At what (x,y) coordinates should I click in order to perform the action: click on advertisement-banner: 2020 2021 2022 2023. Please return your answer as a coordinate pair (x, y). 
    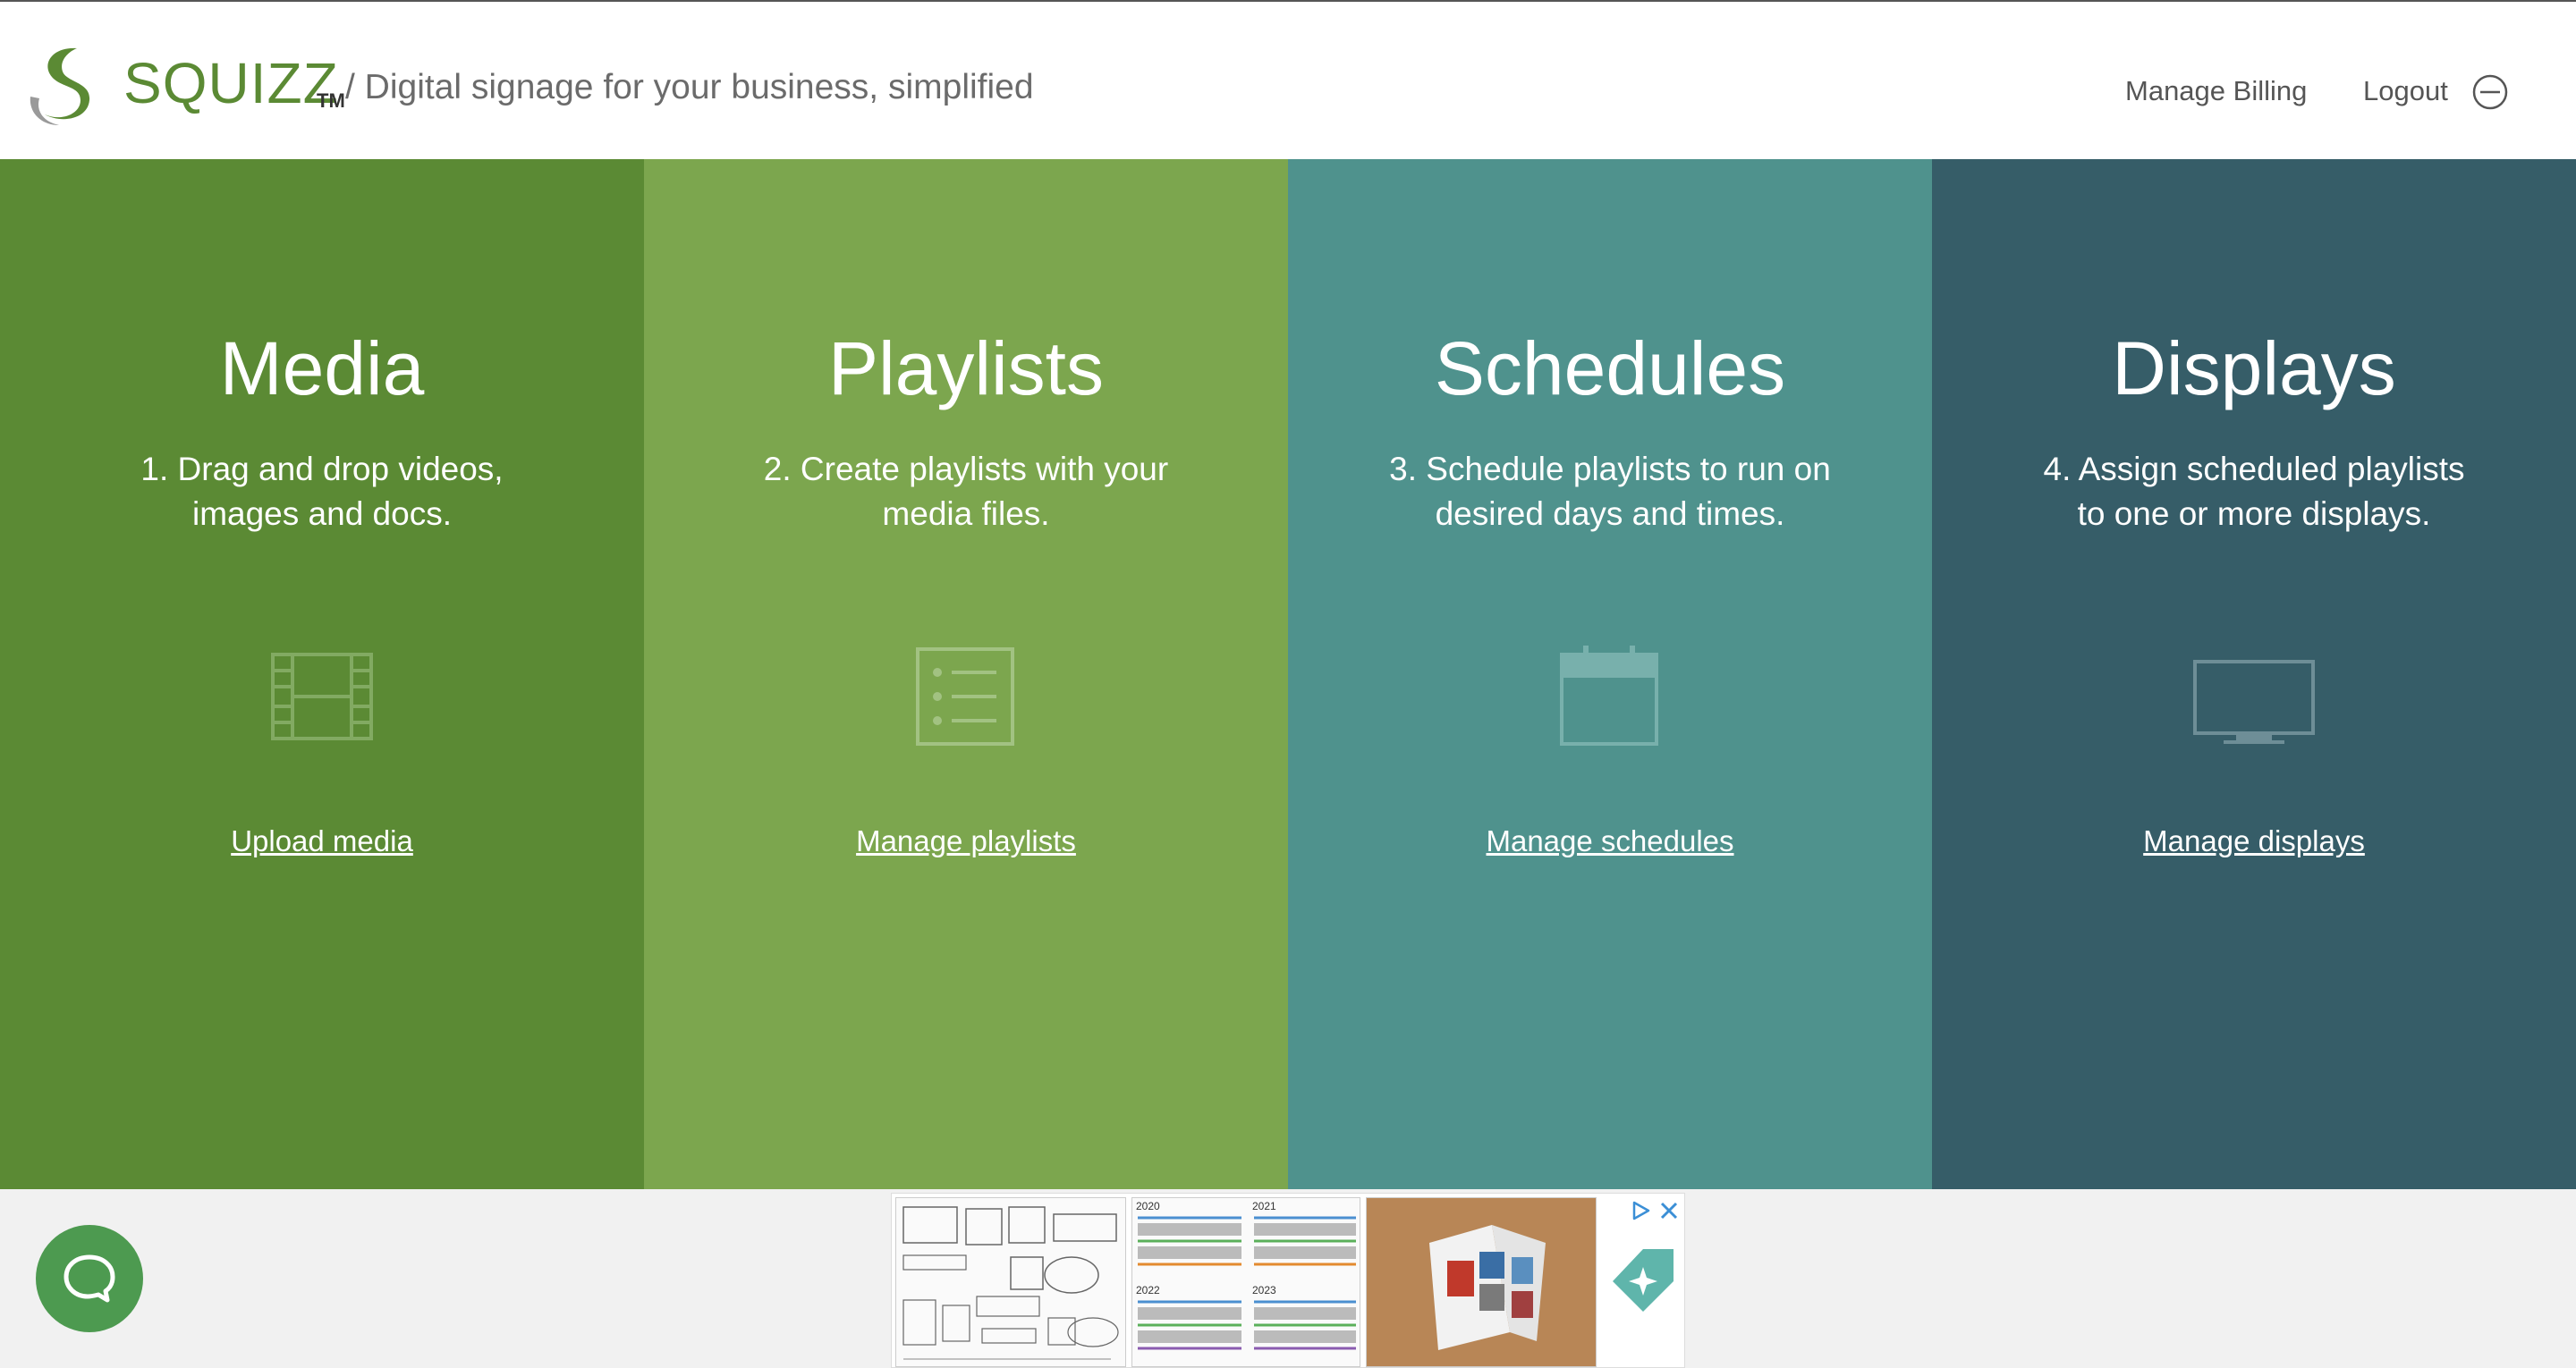
    Looking at the image, I should click on (1288, 1280).